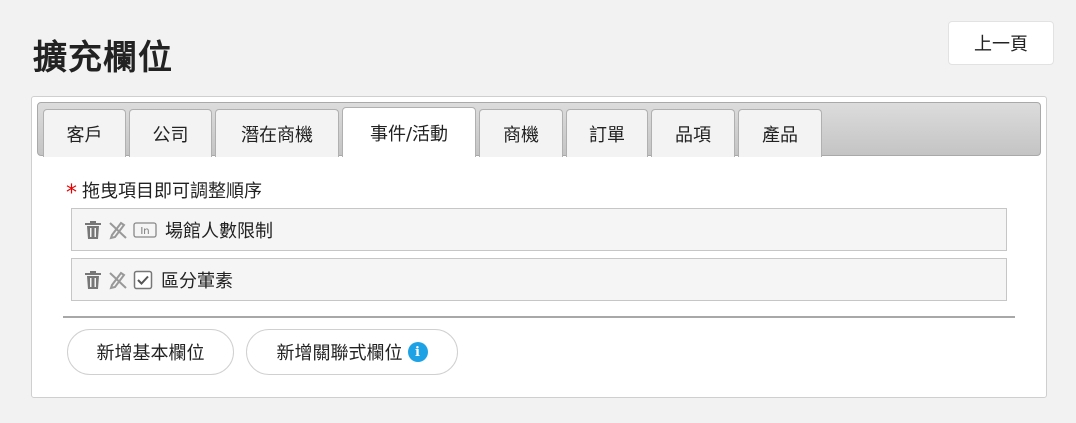 Image resolution: width=1076 pixels, height=423 pixels. I want to click on tab-items: 品項, so click(693, 133).